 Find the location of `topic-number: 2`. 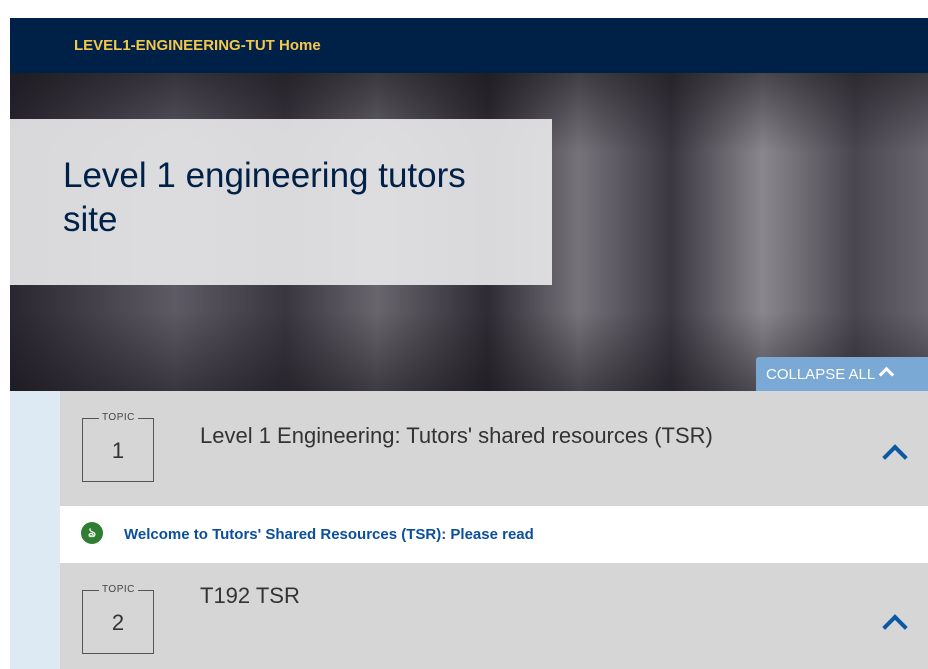

topic-number: 2 is located at coordinates (118, 622).